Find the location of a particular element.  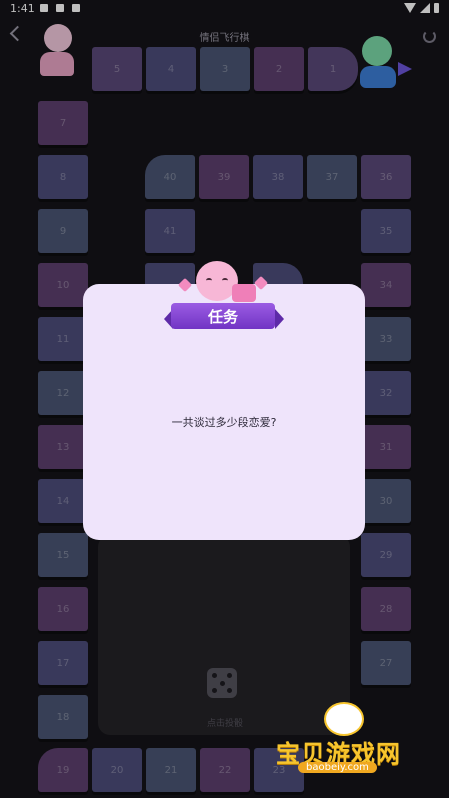

task-modal-title: 任务 is located at coordinates (223, 316).